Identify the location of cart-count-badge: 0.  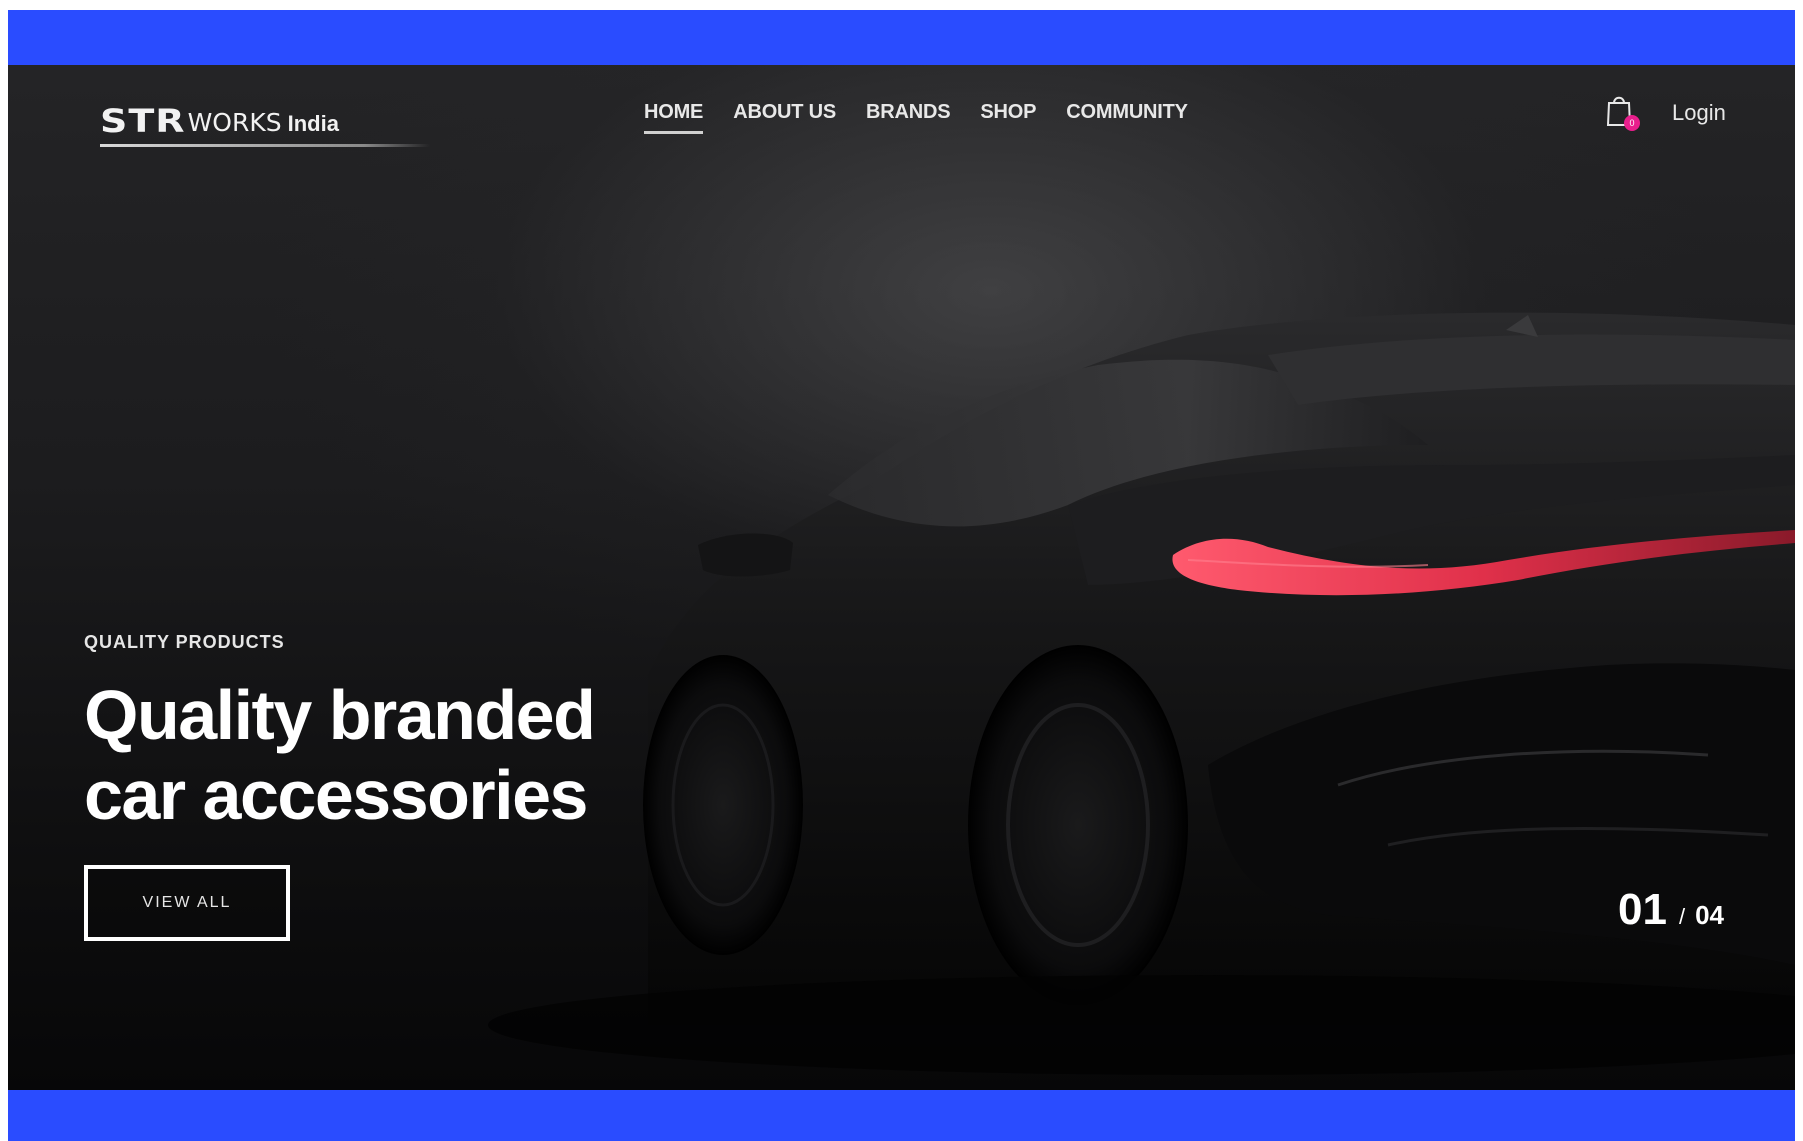
(1632, 123).